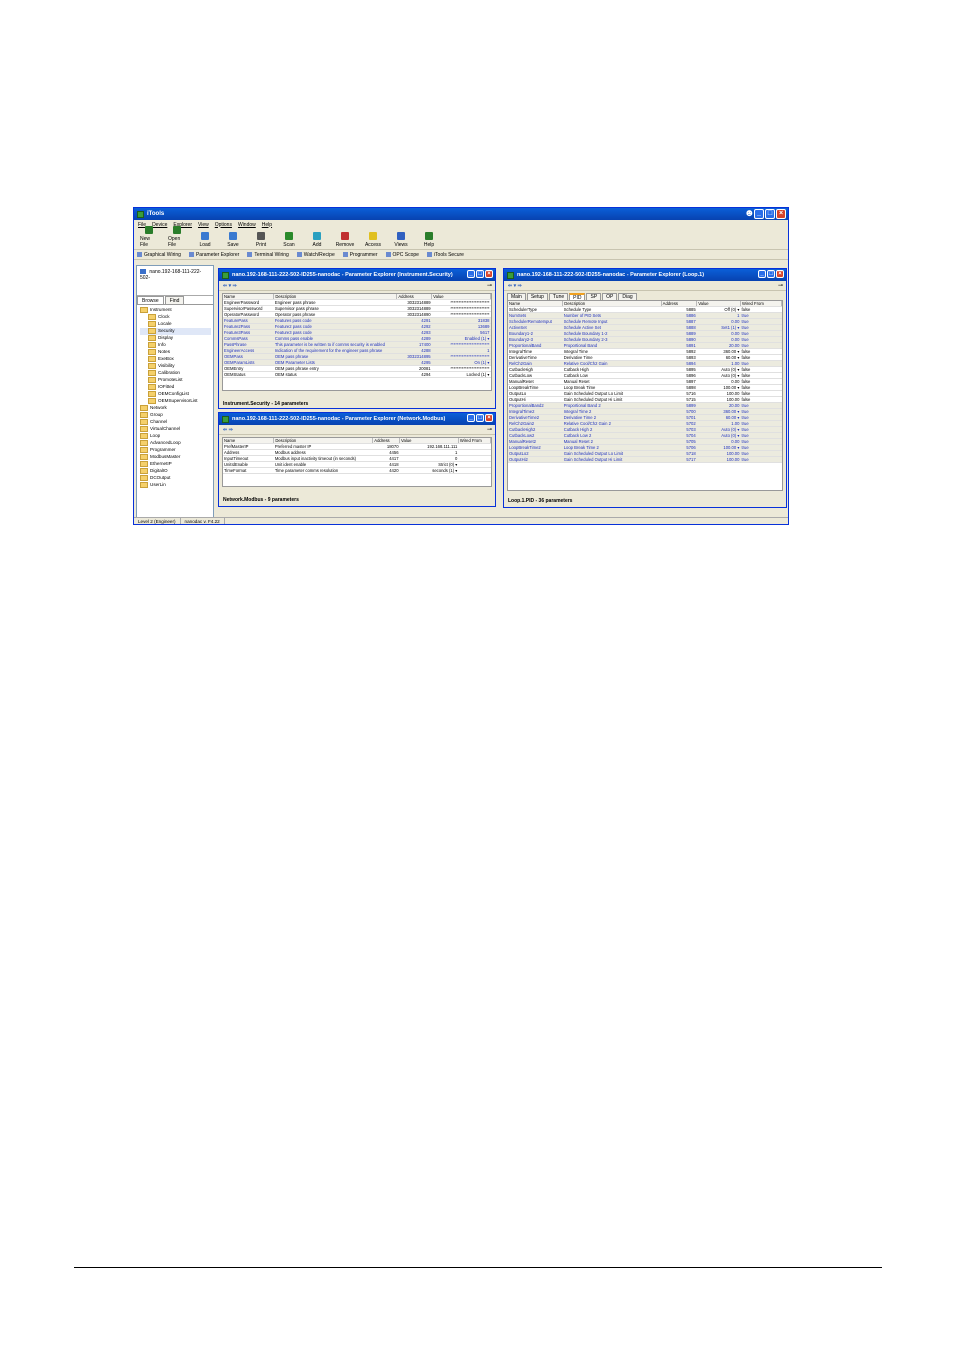  I want to click on tab-diag: Diag, so click(627, 296).